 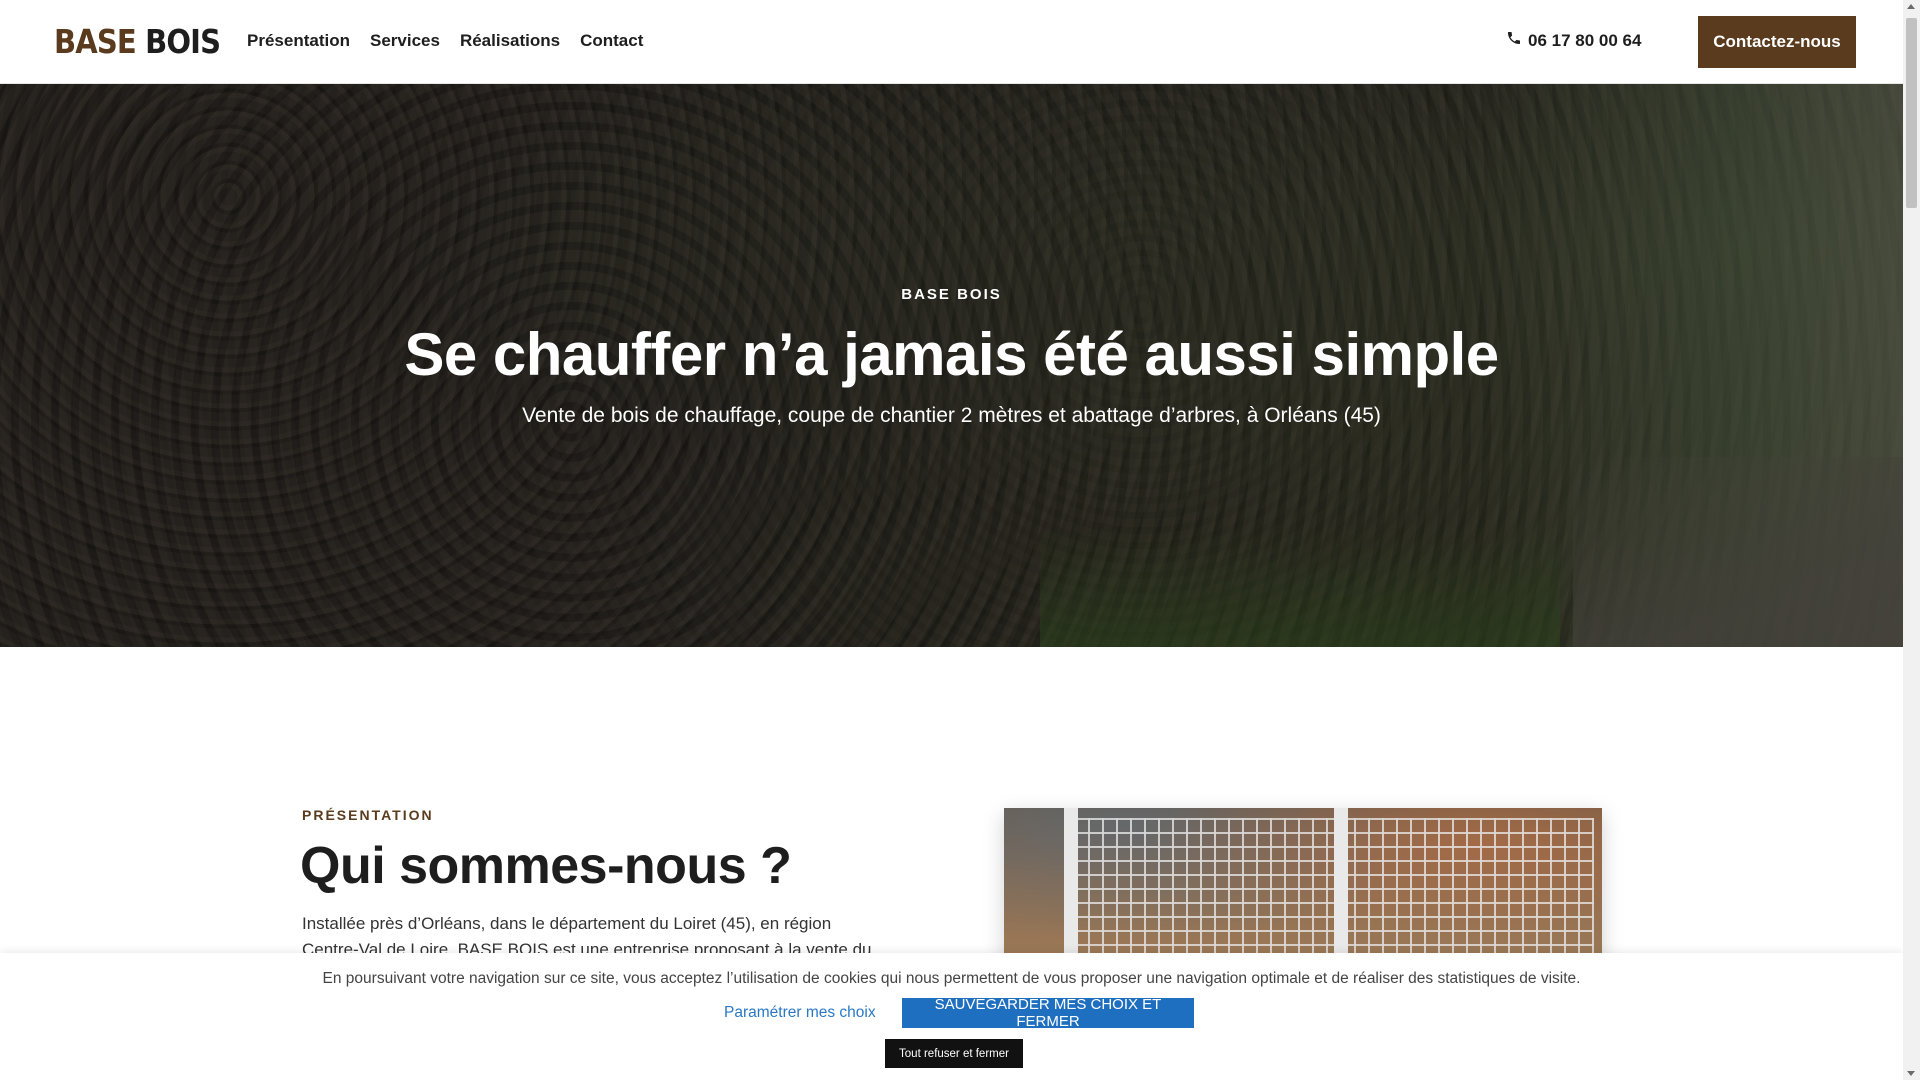 I want to click on cookie-settings-link: Paramétrer mes choix, so click(x=800, y=1013).